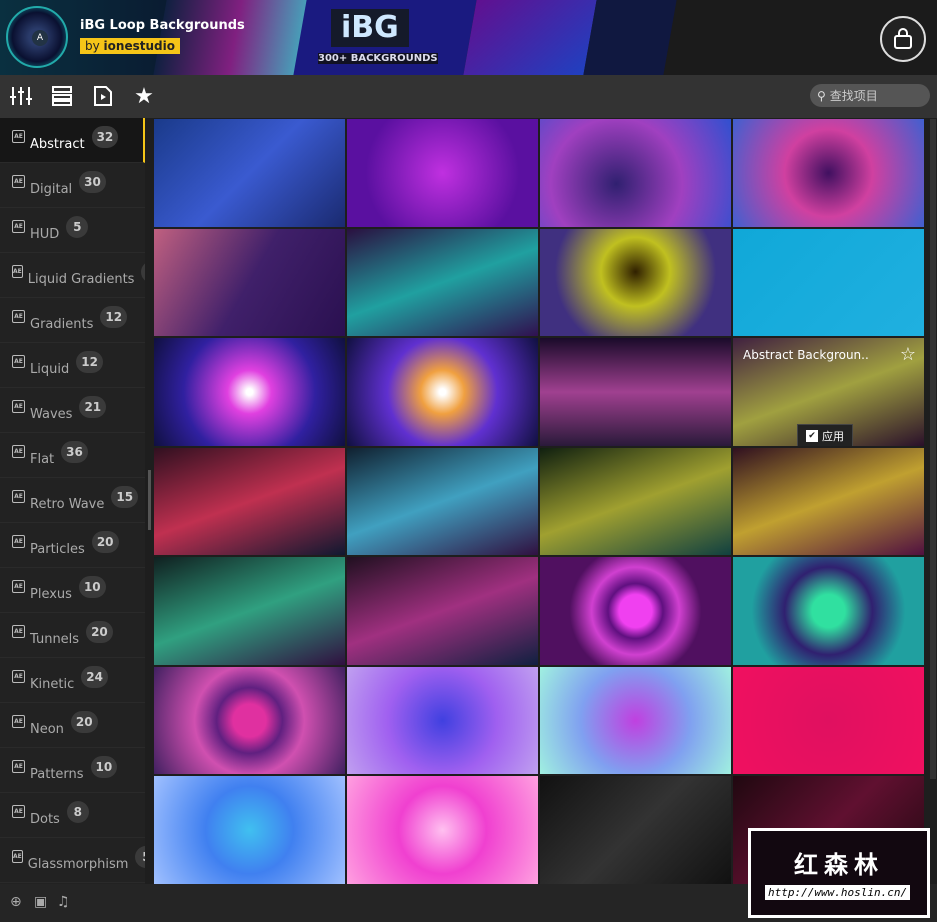  Describe the element at coordinates (933, 449) in the screenshot. I see `grid-scrollbar` at that location.